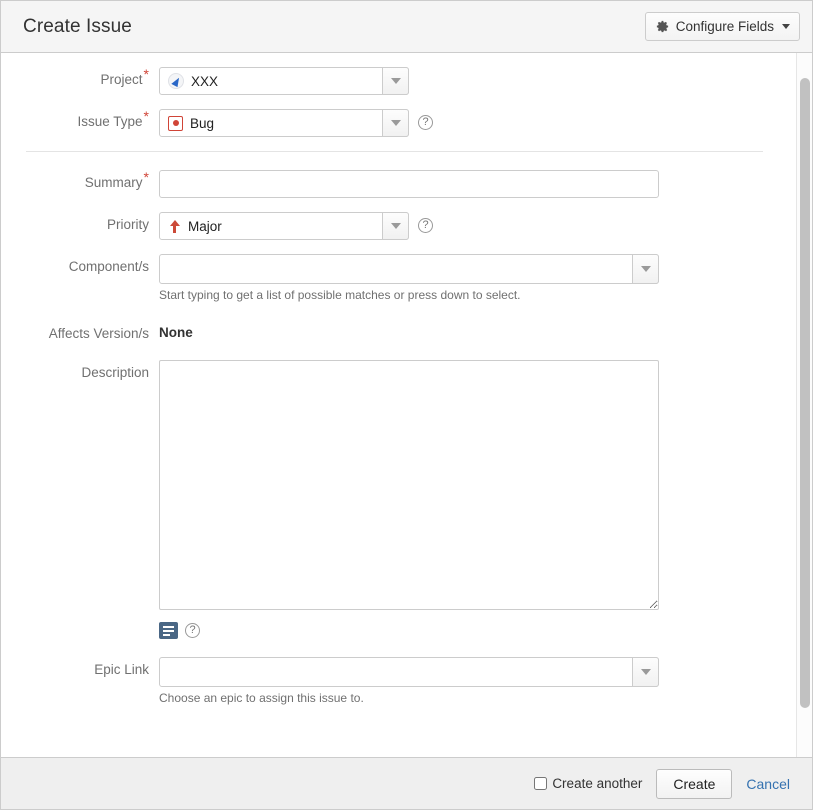 This screenshot has width=813, height=810. I want to click on description-toolbar: ?, so click(409, 630).